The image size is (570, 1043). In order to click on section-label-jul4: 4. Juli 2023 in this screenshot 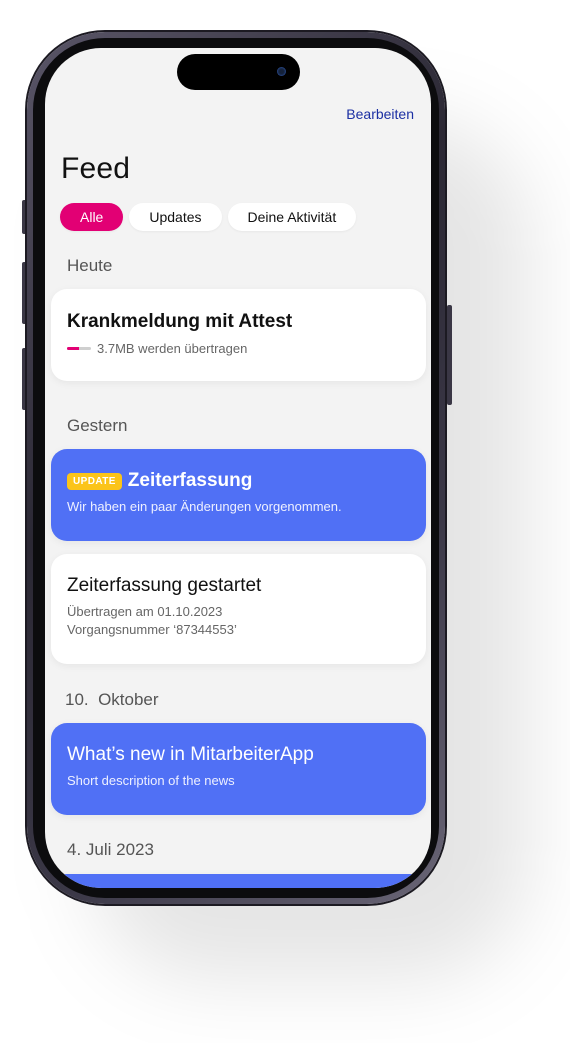, I will do `click(110, 849)`.